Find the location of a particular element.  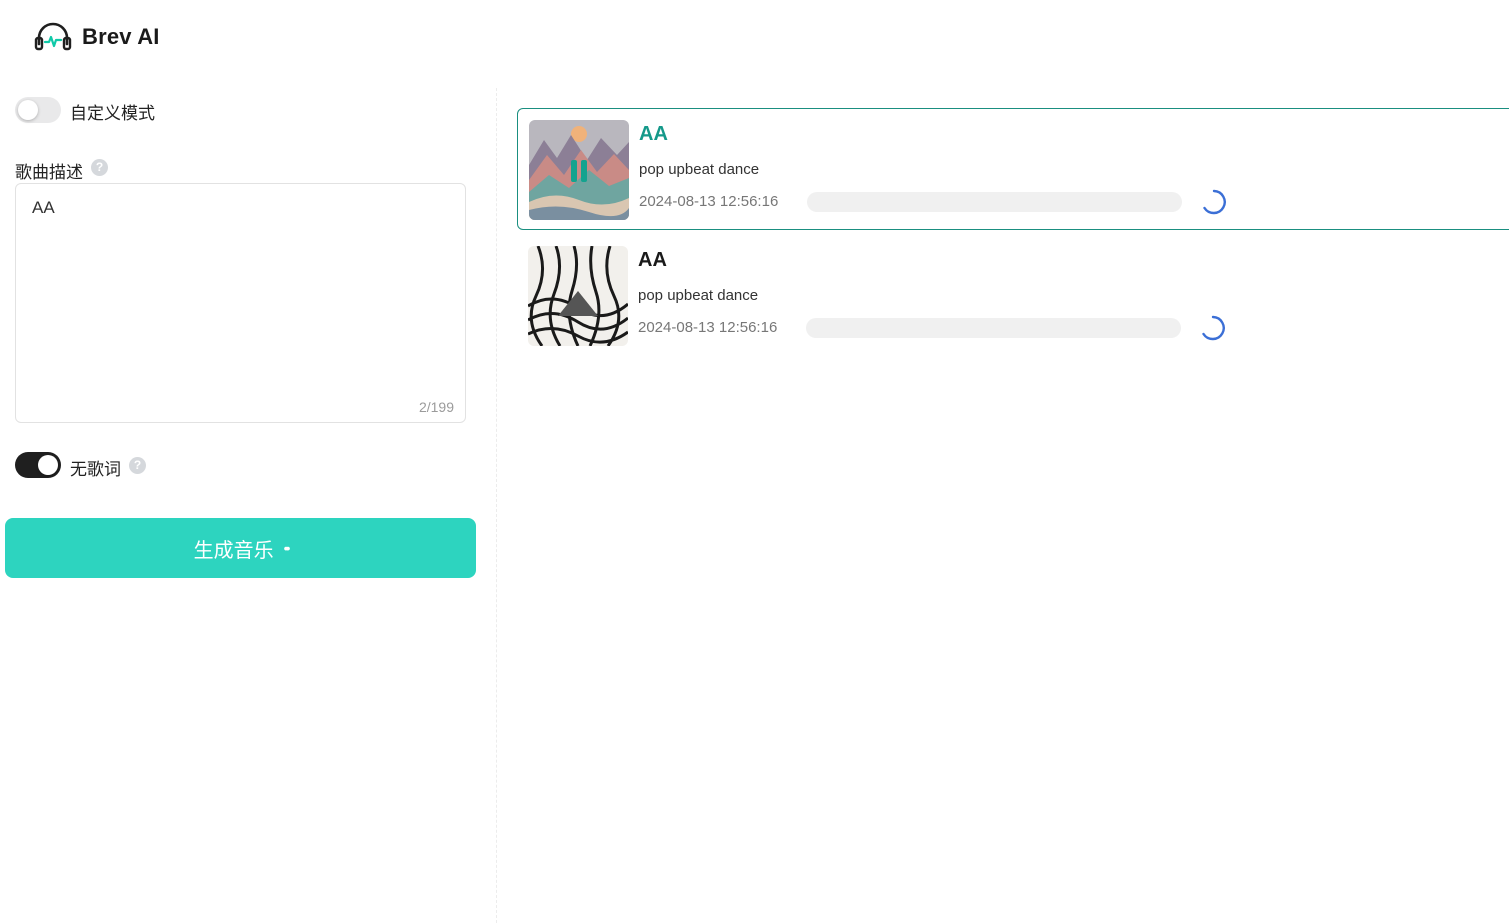

generate-music-button: 生成音乐 •• is located at coordinates (240, 548).